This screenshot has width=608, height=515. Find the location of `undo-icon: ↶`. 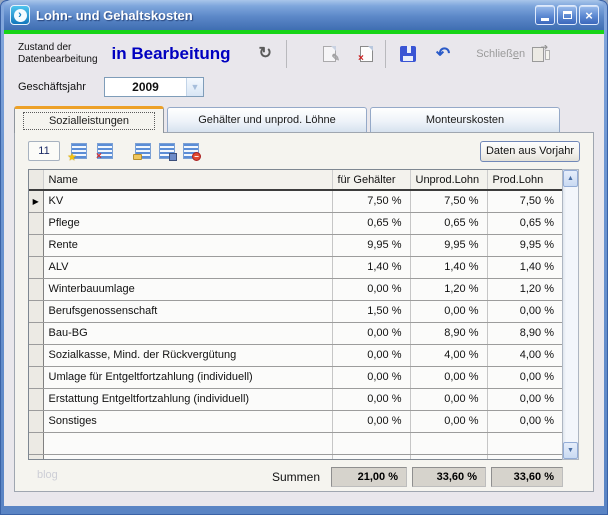

undo-icon: ↶ is located at coordinates (443, 53).